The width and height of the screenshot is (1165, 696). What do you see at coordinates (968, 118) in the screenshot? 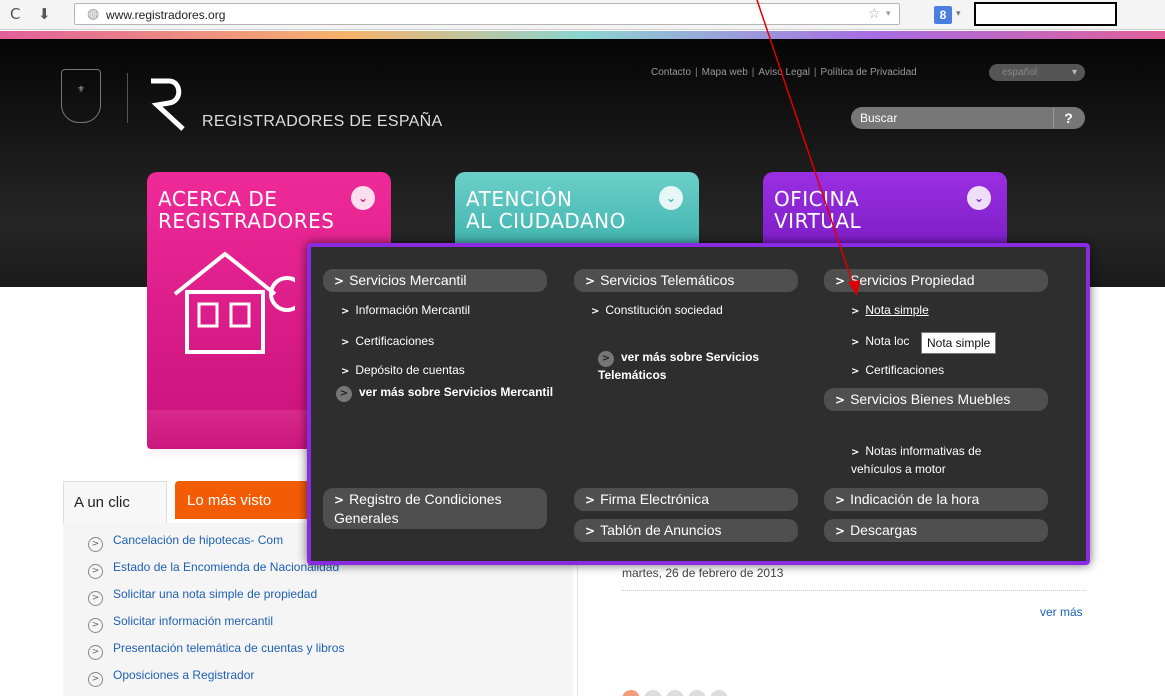
I see `site-search: Buscar ?` at bounding box center [968, 118].